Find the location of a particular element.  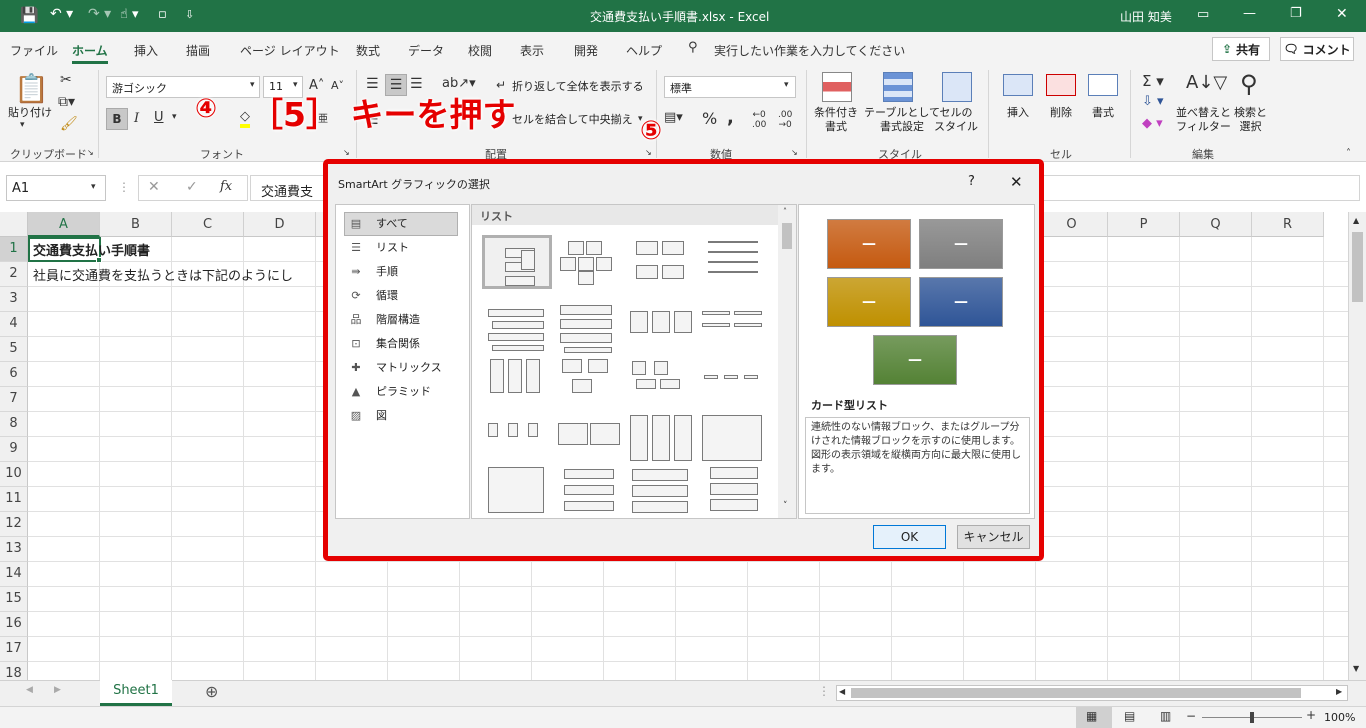

cell-a2: 社員に交通費を支払うときは下記のようにし is located at coordinates (163, 274).